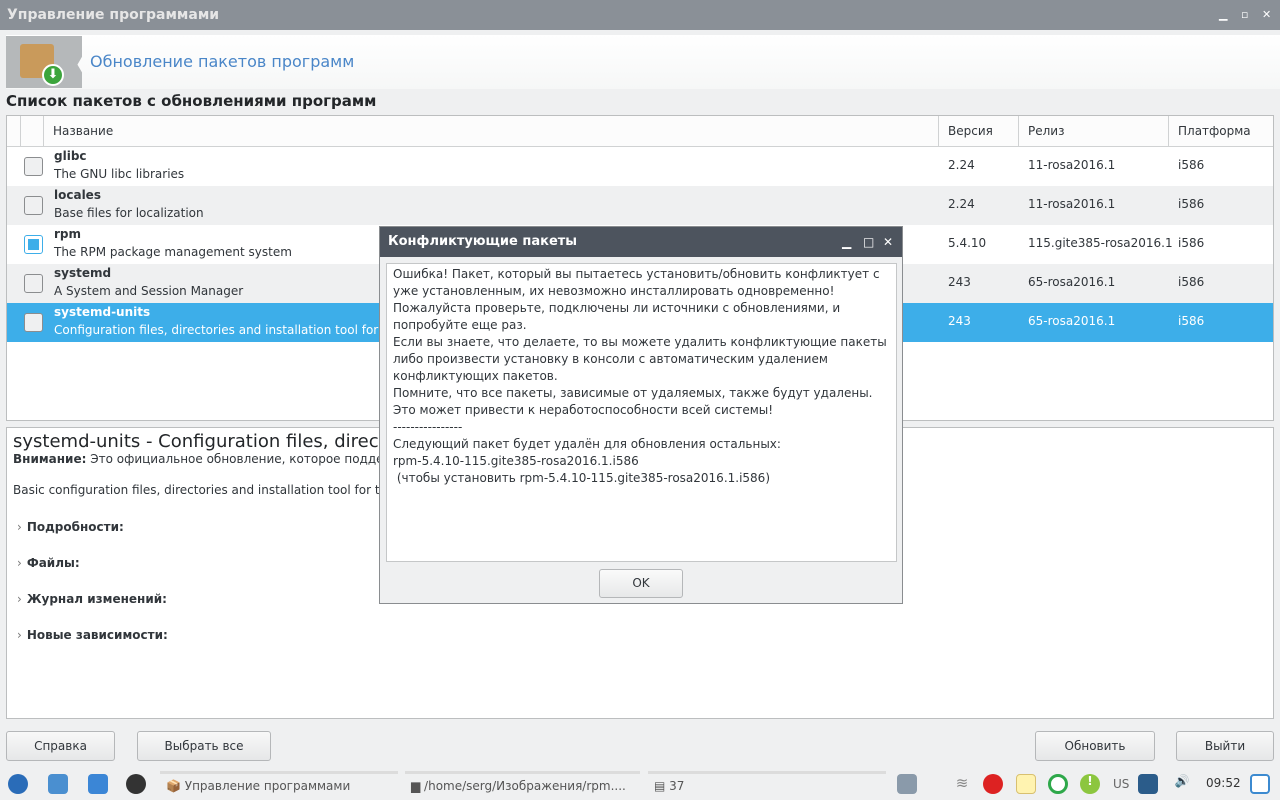 The height and width of the screenshot is (800, 1280). What do you see at coordinates (677, 786) in the screenshot?
I see `task-label: 37` at bounding box center [677, 786].